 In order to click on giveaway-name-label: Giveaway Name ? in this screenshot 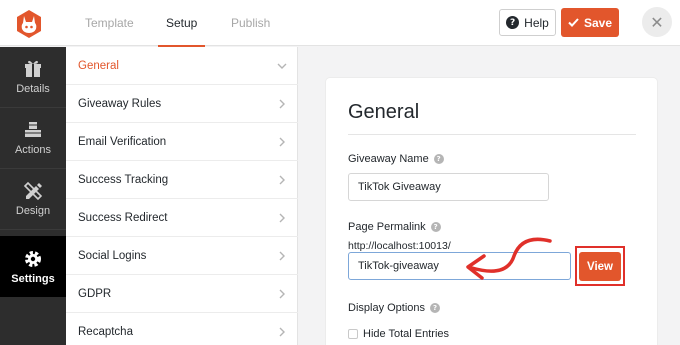, I will do `click(396, 159)`.